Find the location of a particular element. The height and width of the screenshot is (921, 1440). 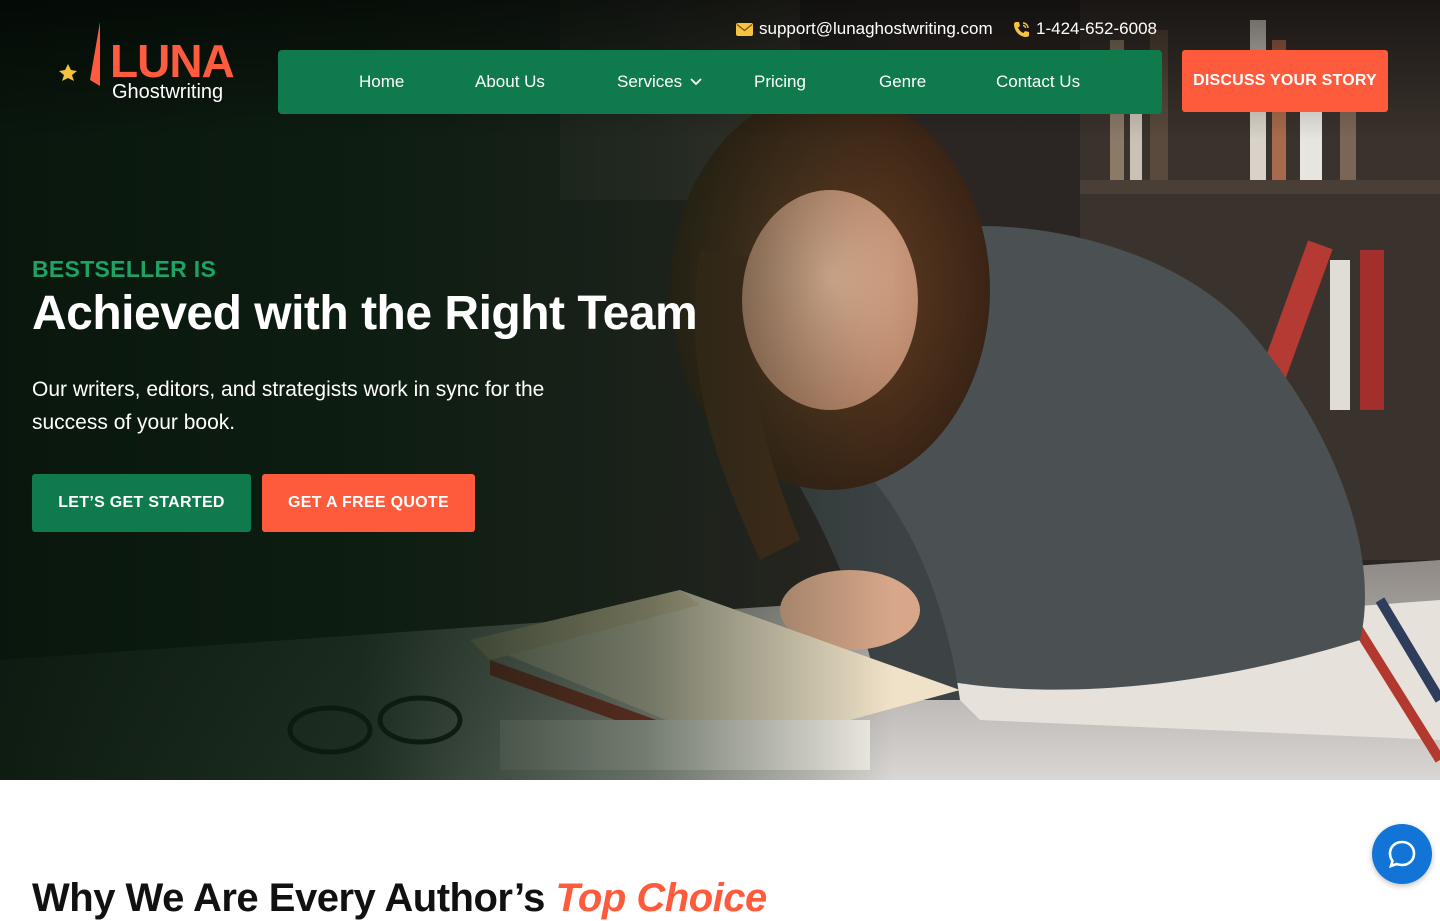

site-logo: LUNA Ghostwriting is located at coordinates (150, 64).